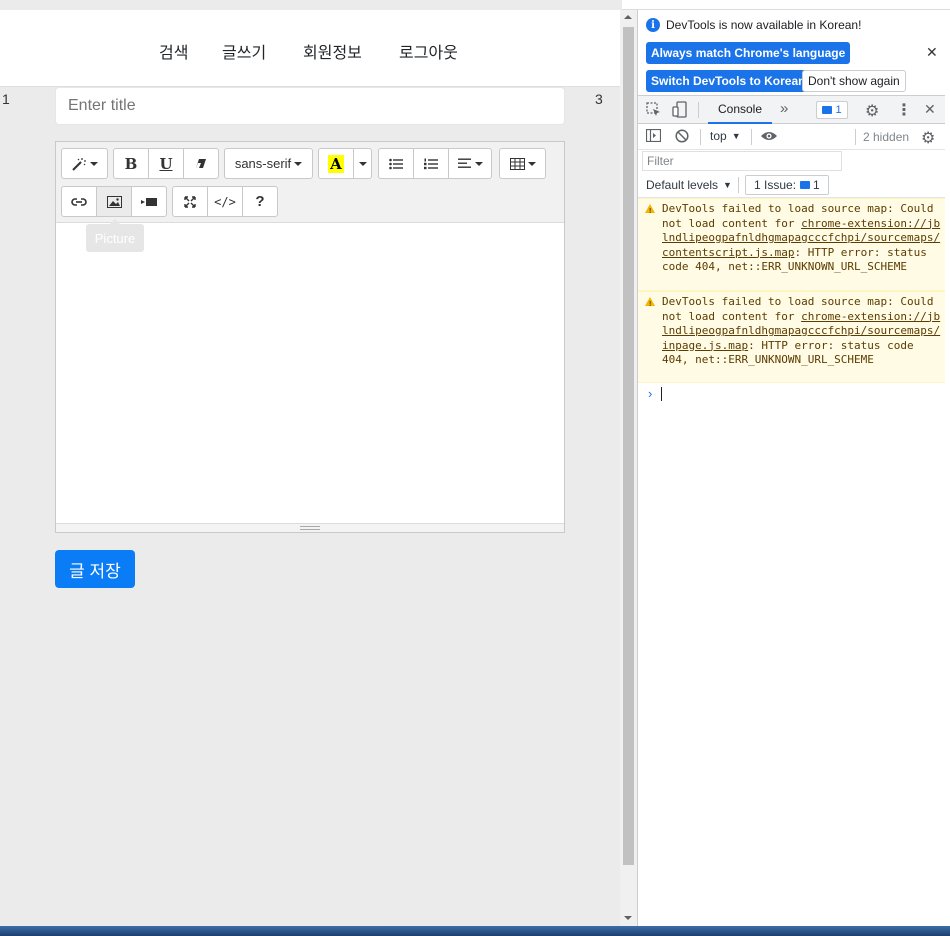  I want to click on paragraph-group, so click(435, 163).